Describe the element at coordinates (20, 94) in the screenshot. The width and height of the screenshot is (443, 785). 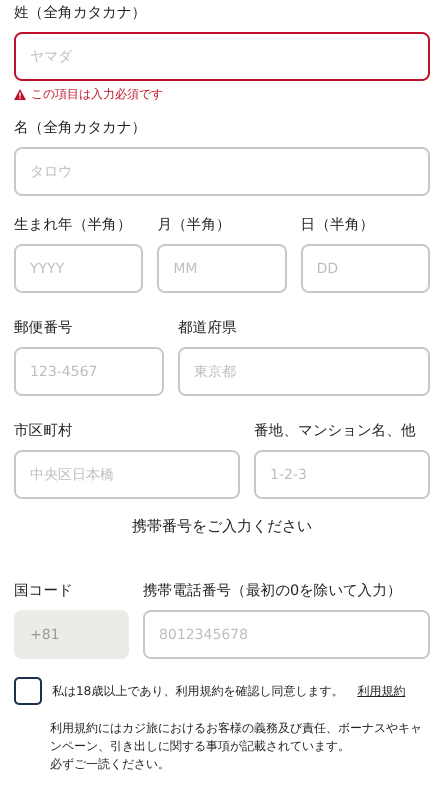
I see `warning-icon` at that location.